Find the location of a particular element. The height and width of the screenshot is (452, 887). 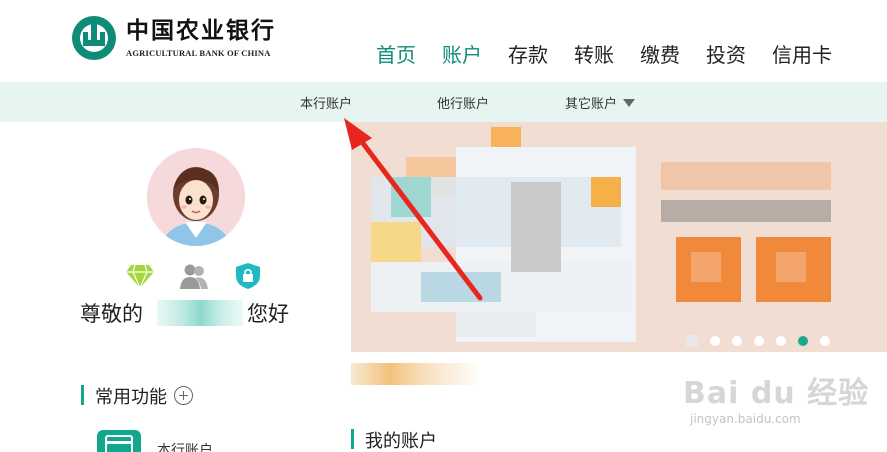

nav-home: 首页 is located at coordinates (396, 55).